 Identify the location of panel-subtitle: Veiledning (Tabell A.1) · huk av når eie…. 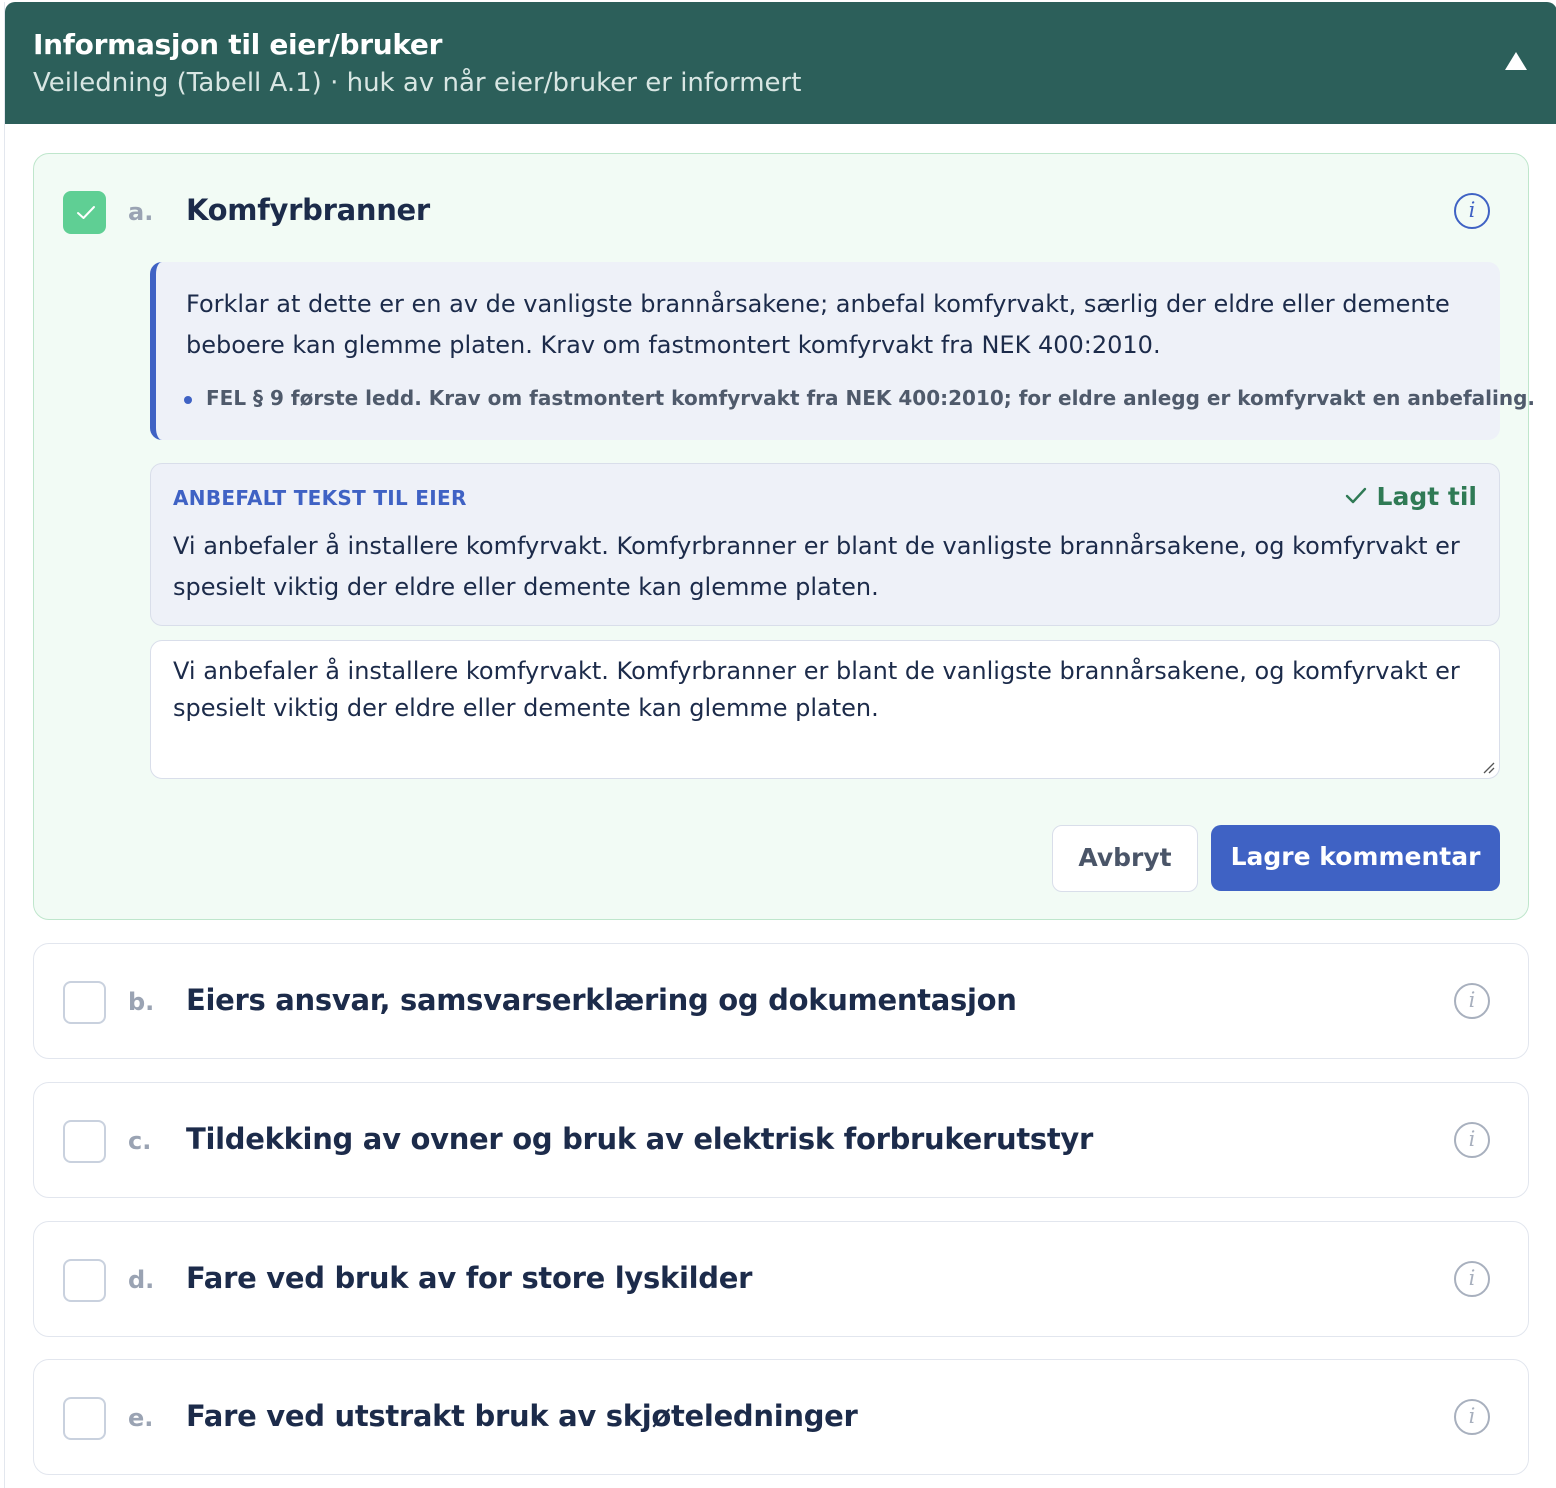
(417, 83).